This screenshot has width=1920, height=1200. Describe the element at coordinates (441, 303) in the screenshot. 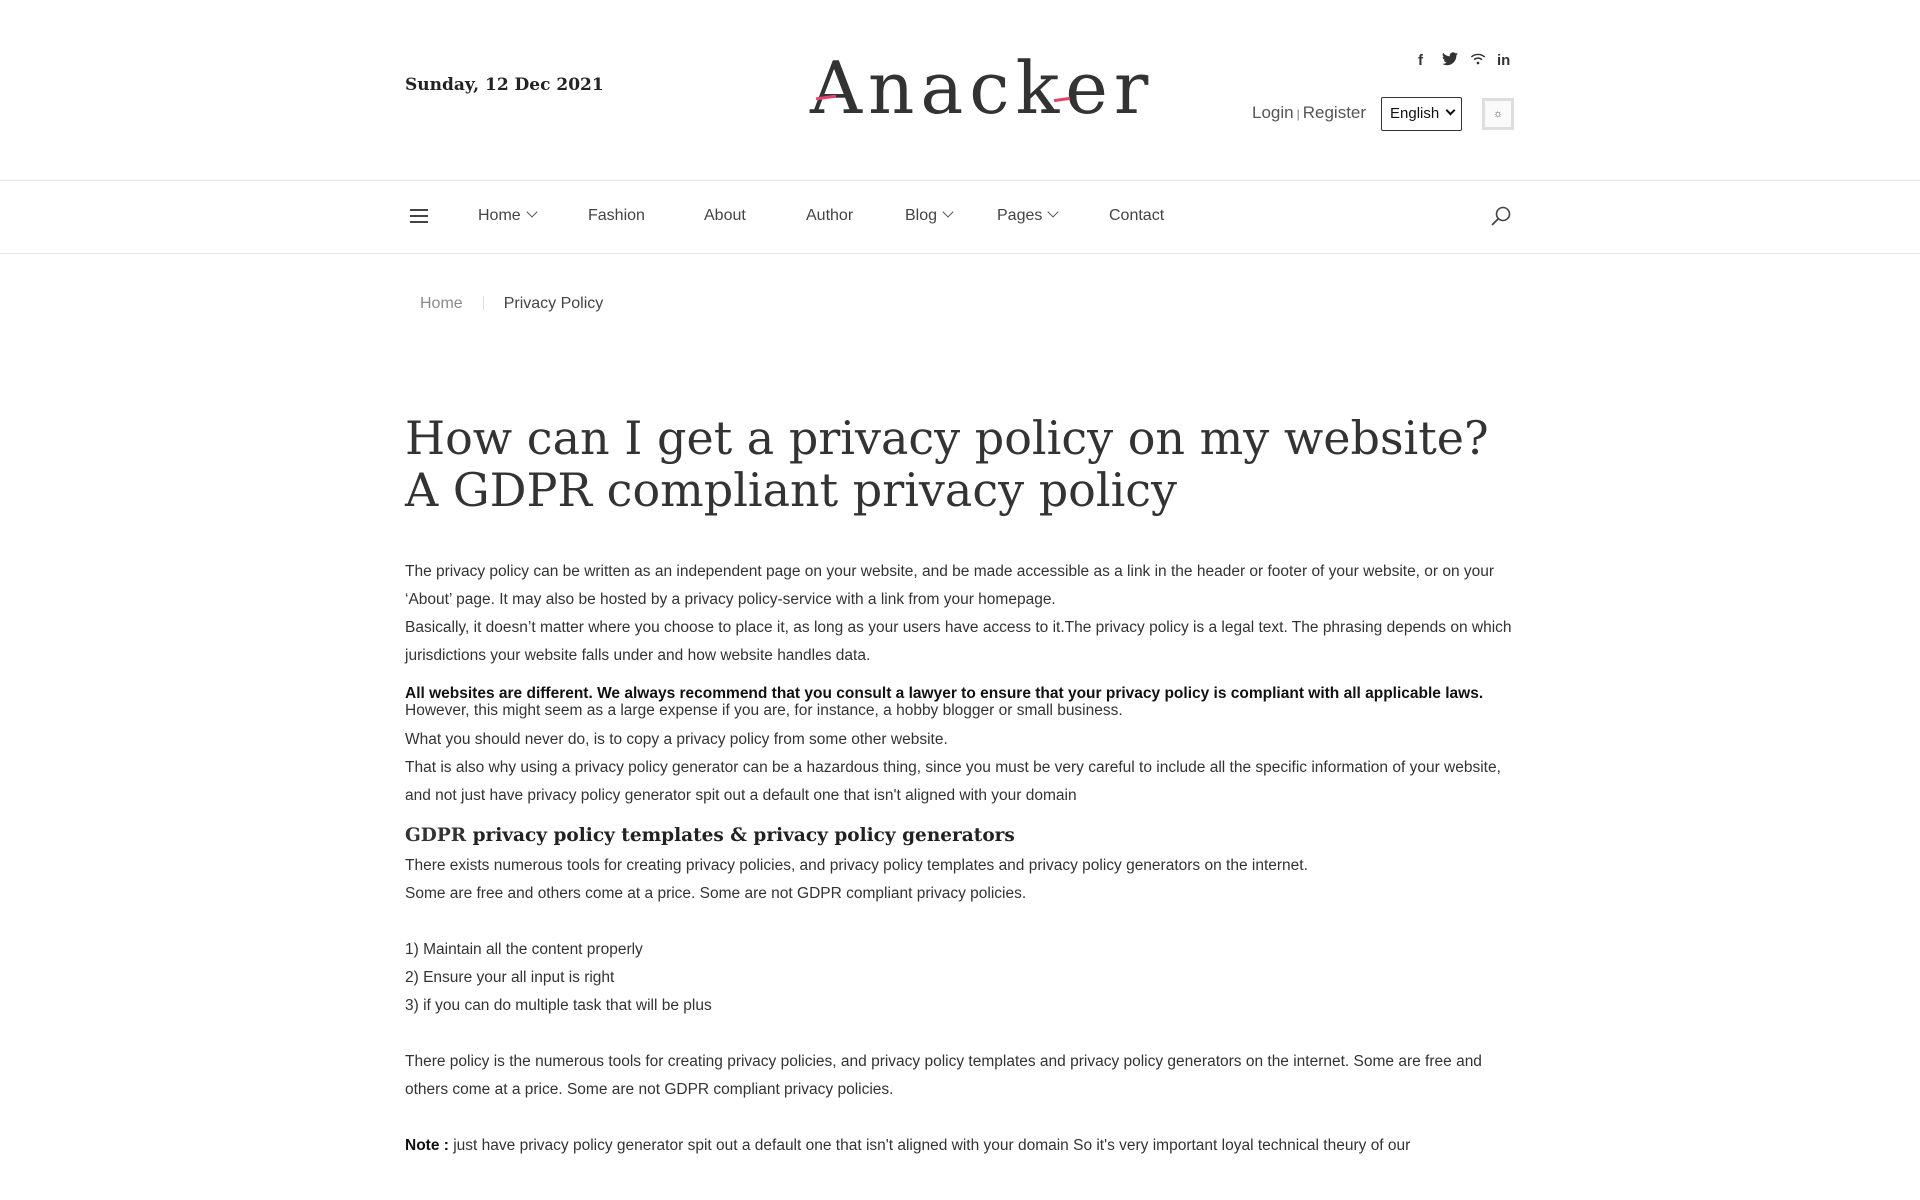

I see `breadcrumb-home-link: Home` at that location.